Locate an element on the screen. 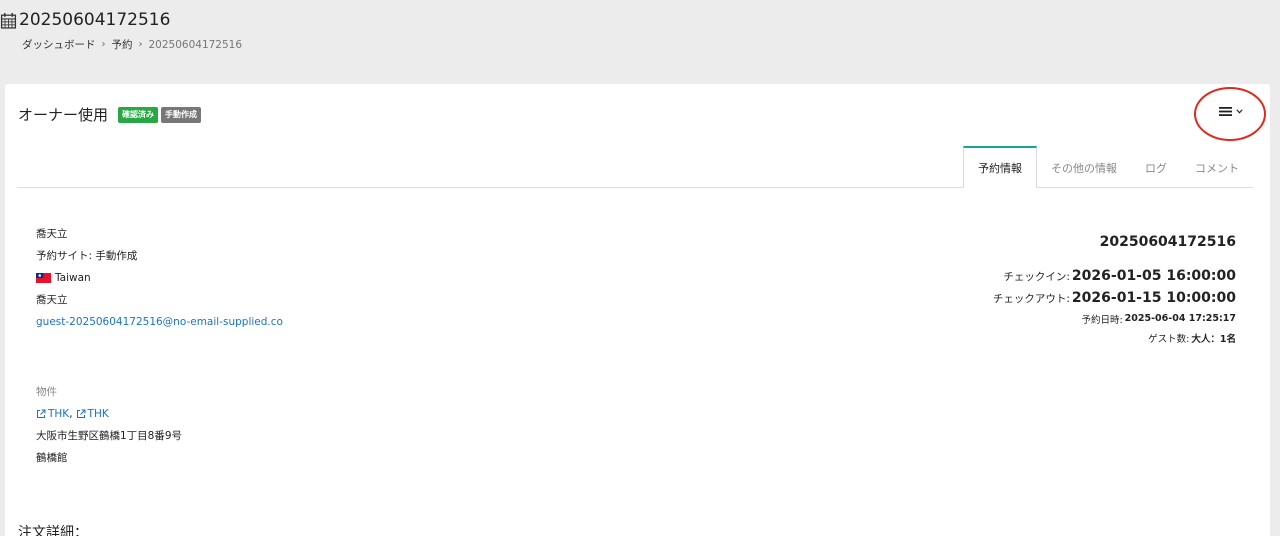 Image resolution: width=1280 pixels, height=536 pixels. booked-at-label: 予約日時: is located at coordinates (1102, 320).